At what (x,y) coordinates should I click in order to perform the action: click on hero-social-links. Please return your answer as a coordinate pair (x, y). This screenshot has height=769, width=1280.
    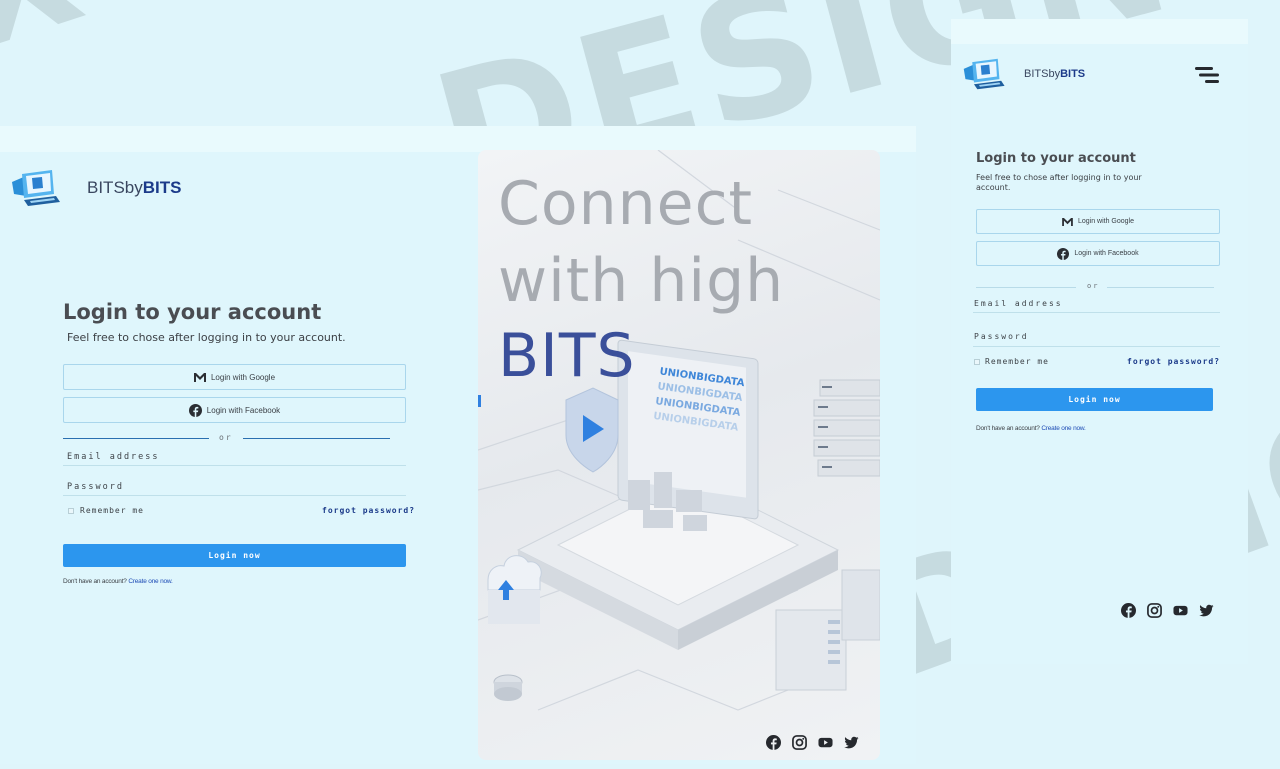
    Looking at the image, I should click on (812, 742).